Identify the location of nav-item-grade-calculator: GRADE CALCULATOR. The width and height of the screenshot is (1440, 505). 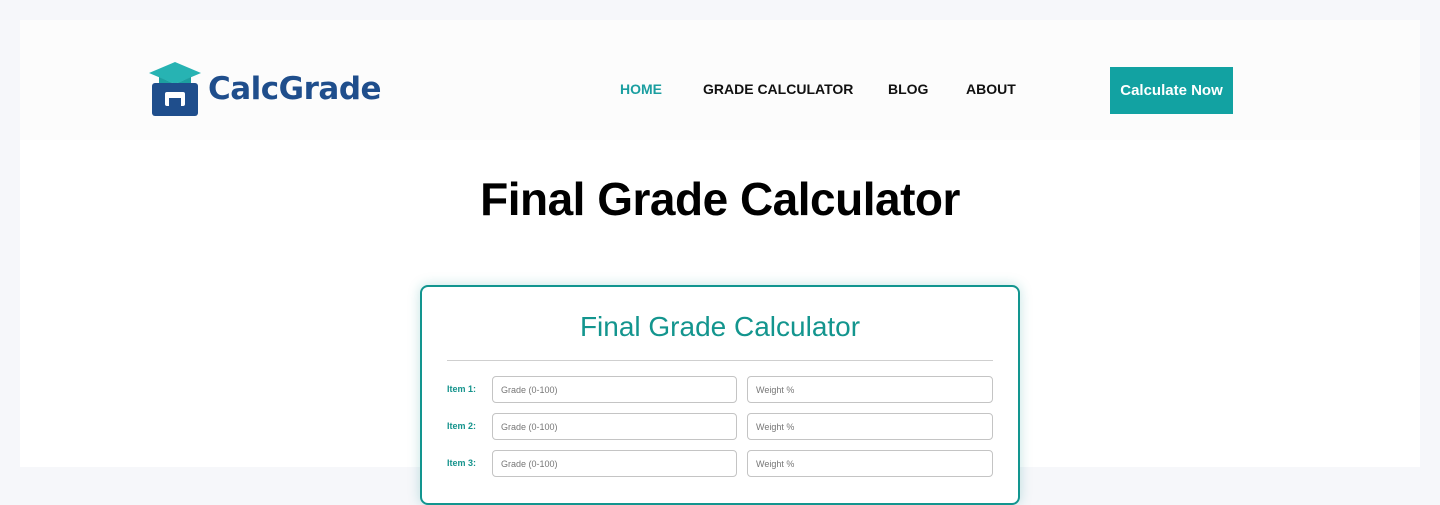
(778, 89).